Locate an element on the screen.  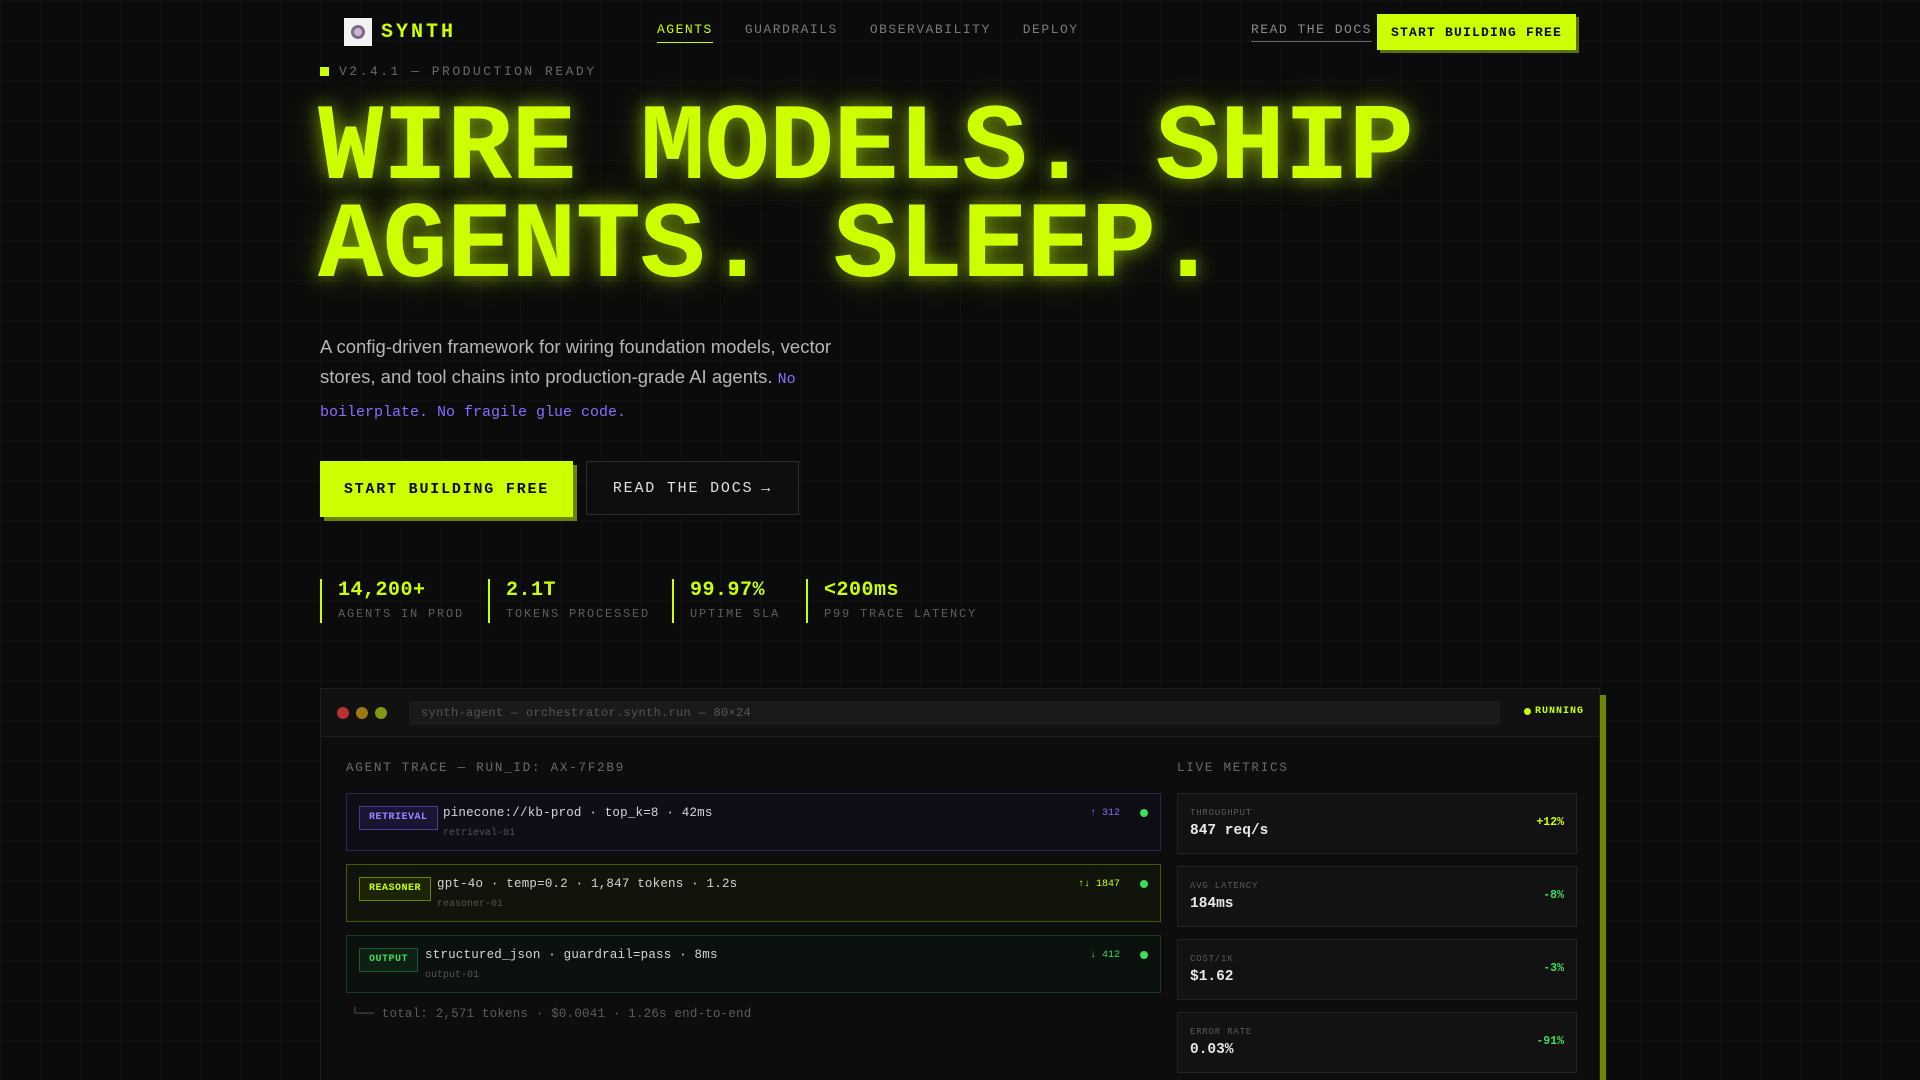
stat-value: <200ms is located at coordinates (862, 590).